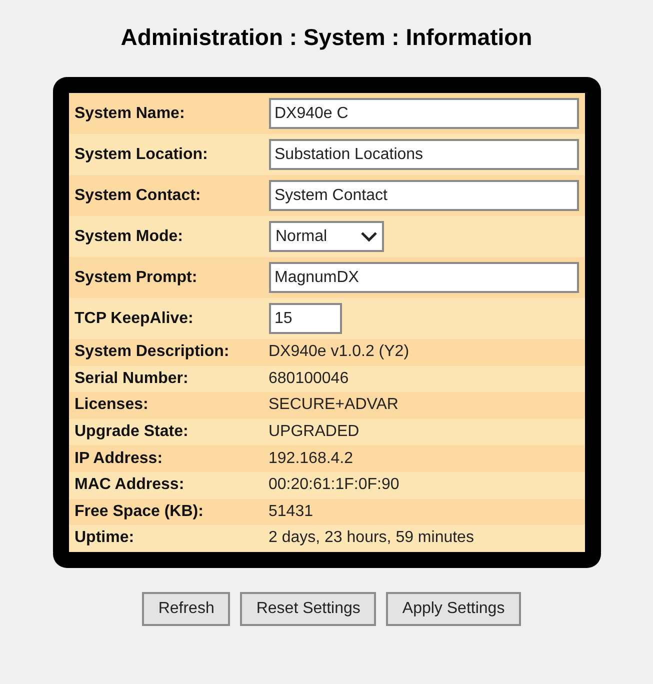  What do you see at coordinates (139, 512) in the screenshot?
I see `field-label: Free Space (KB):` at bounding box center [139, 512].